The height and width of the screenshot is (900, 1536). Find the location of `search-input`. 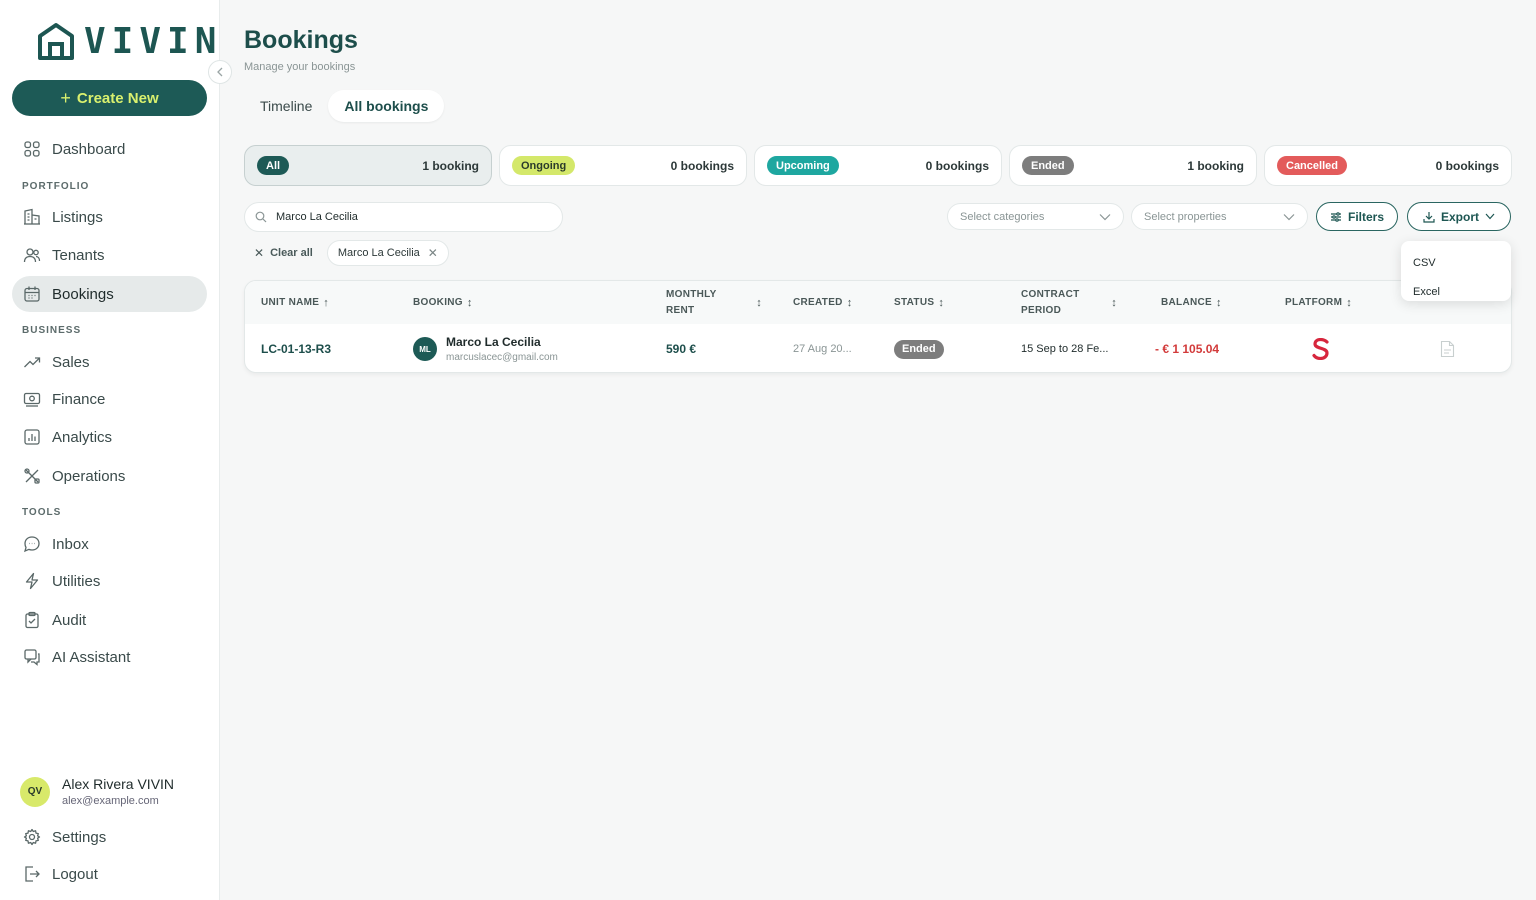

search-input is located at coordinates (406, 217).